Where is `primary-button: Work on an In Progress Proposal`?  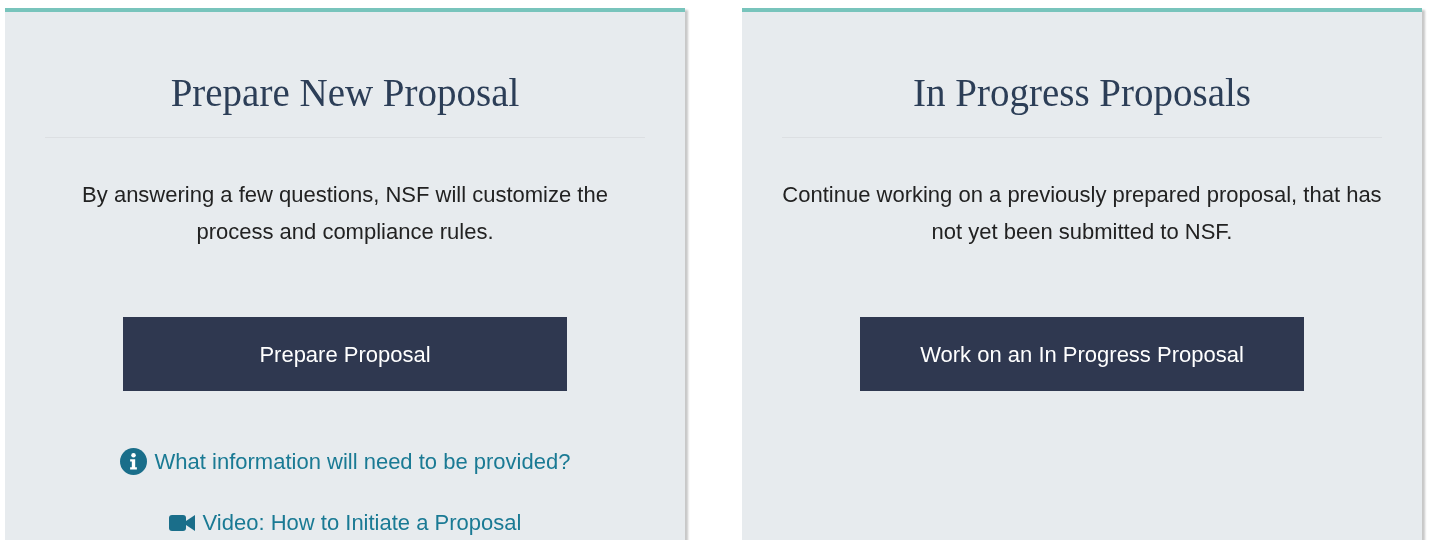
primary-button: Work on an In Progress Proposal is located at coordinates (1082, 354).